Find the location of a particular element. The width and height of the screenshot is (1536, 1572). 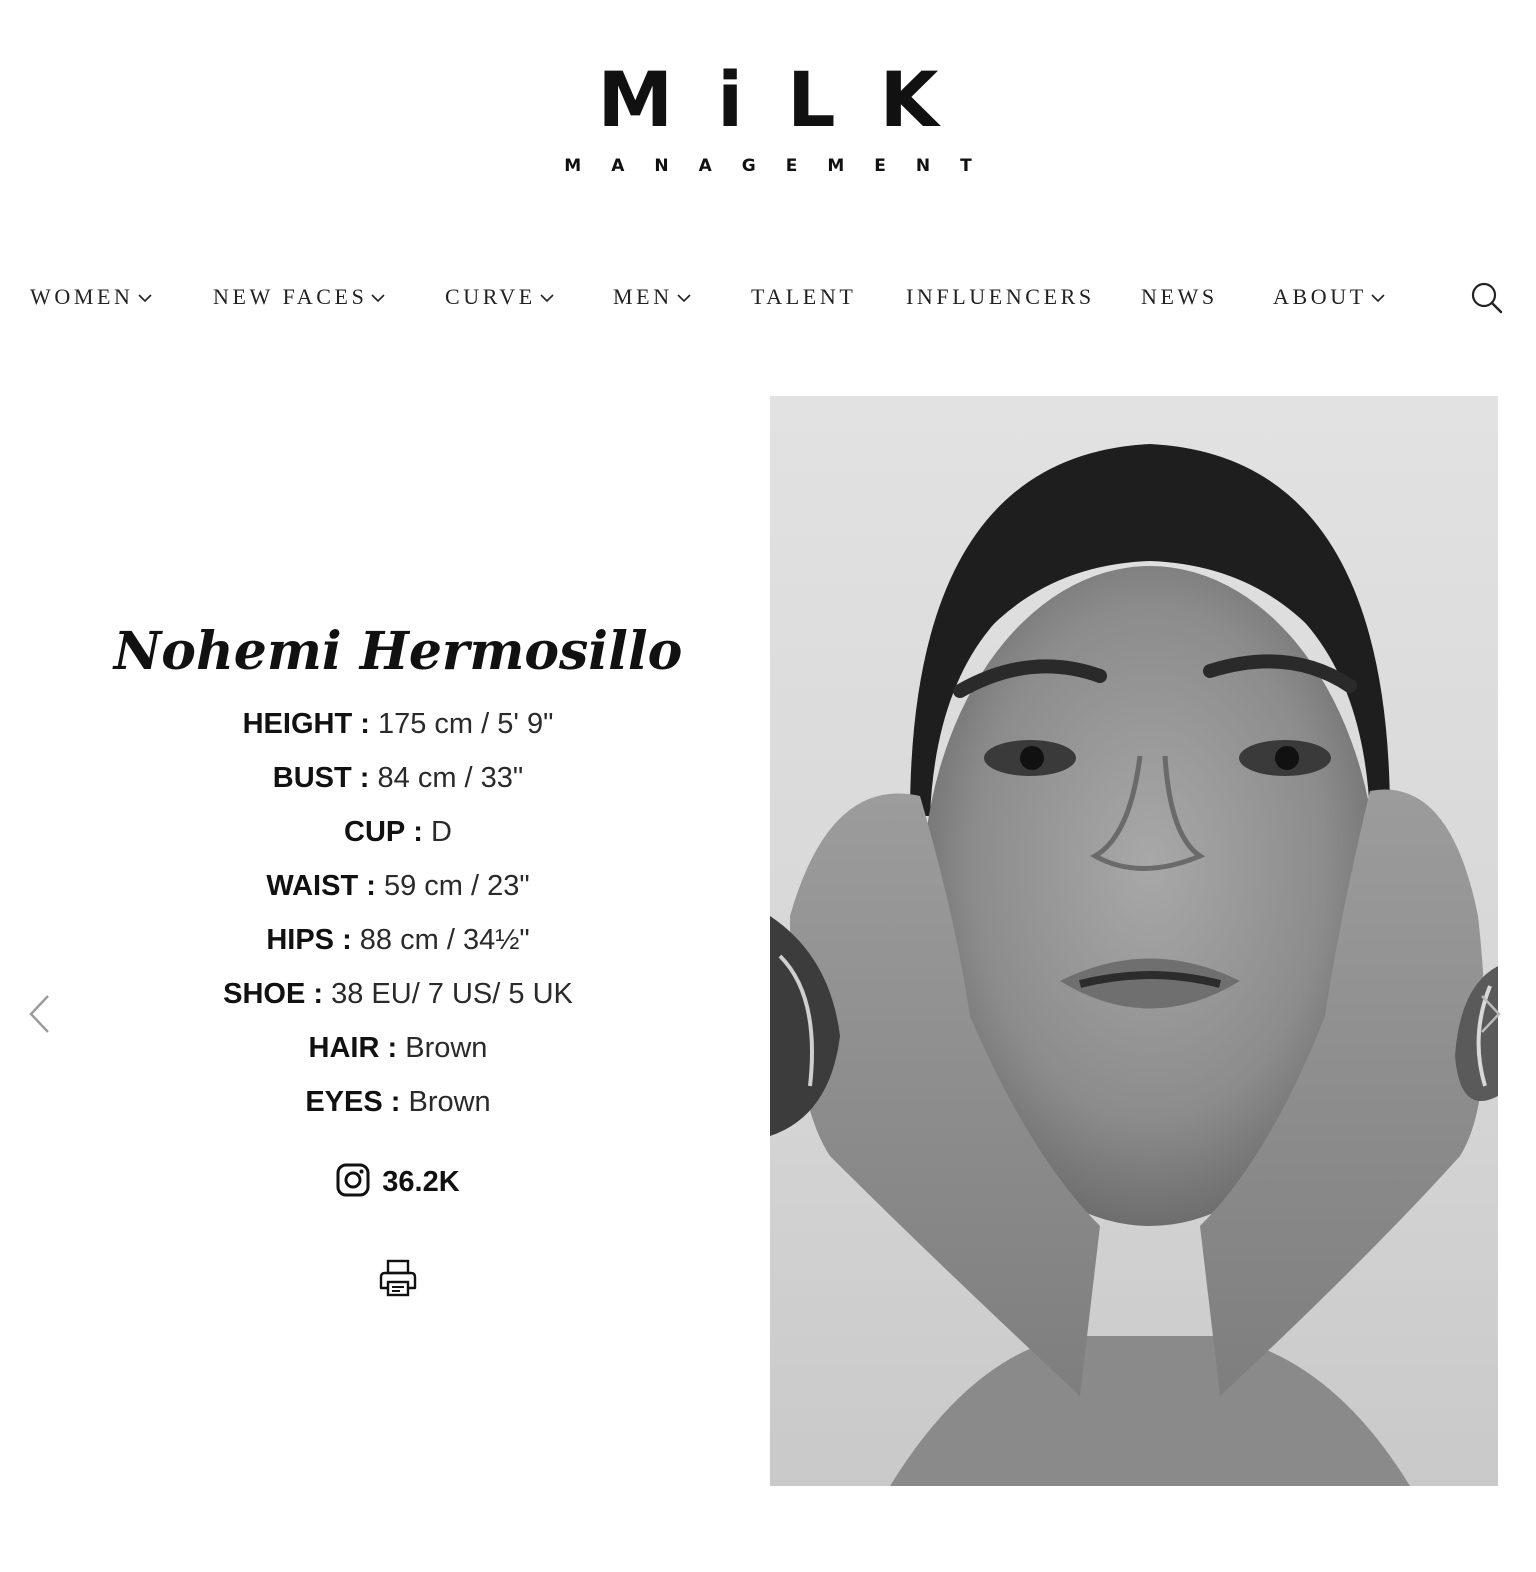

printer-icon is located at coordinates (398, 1278).